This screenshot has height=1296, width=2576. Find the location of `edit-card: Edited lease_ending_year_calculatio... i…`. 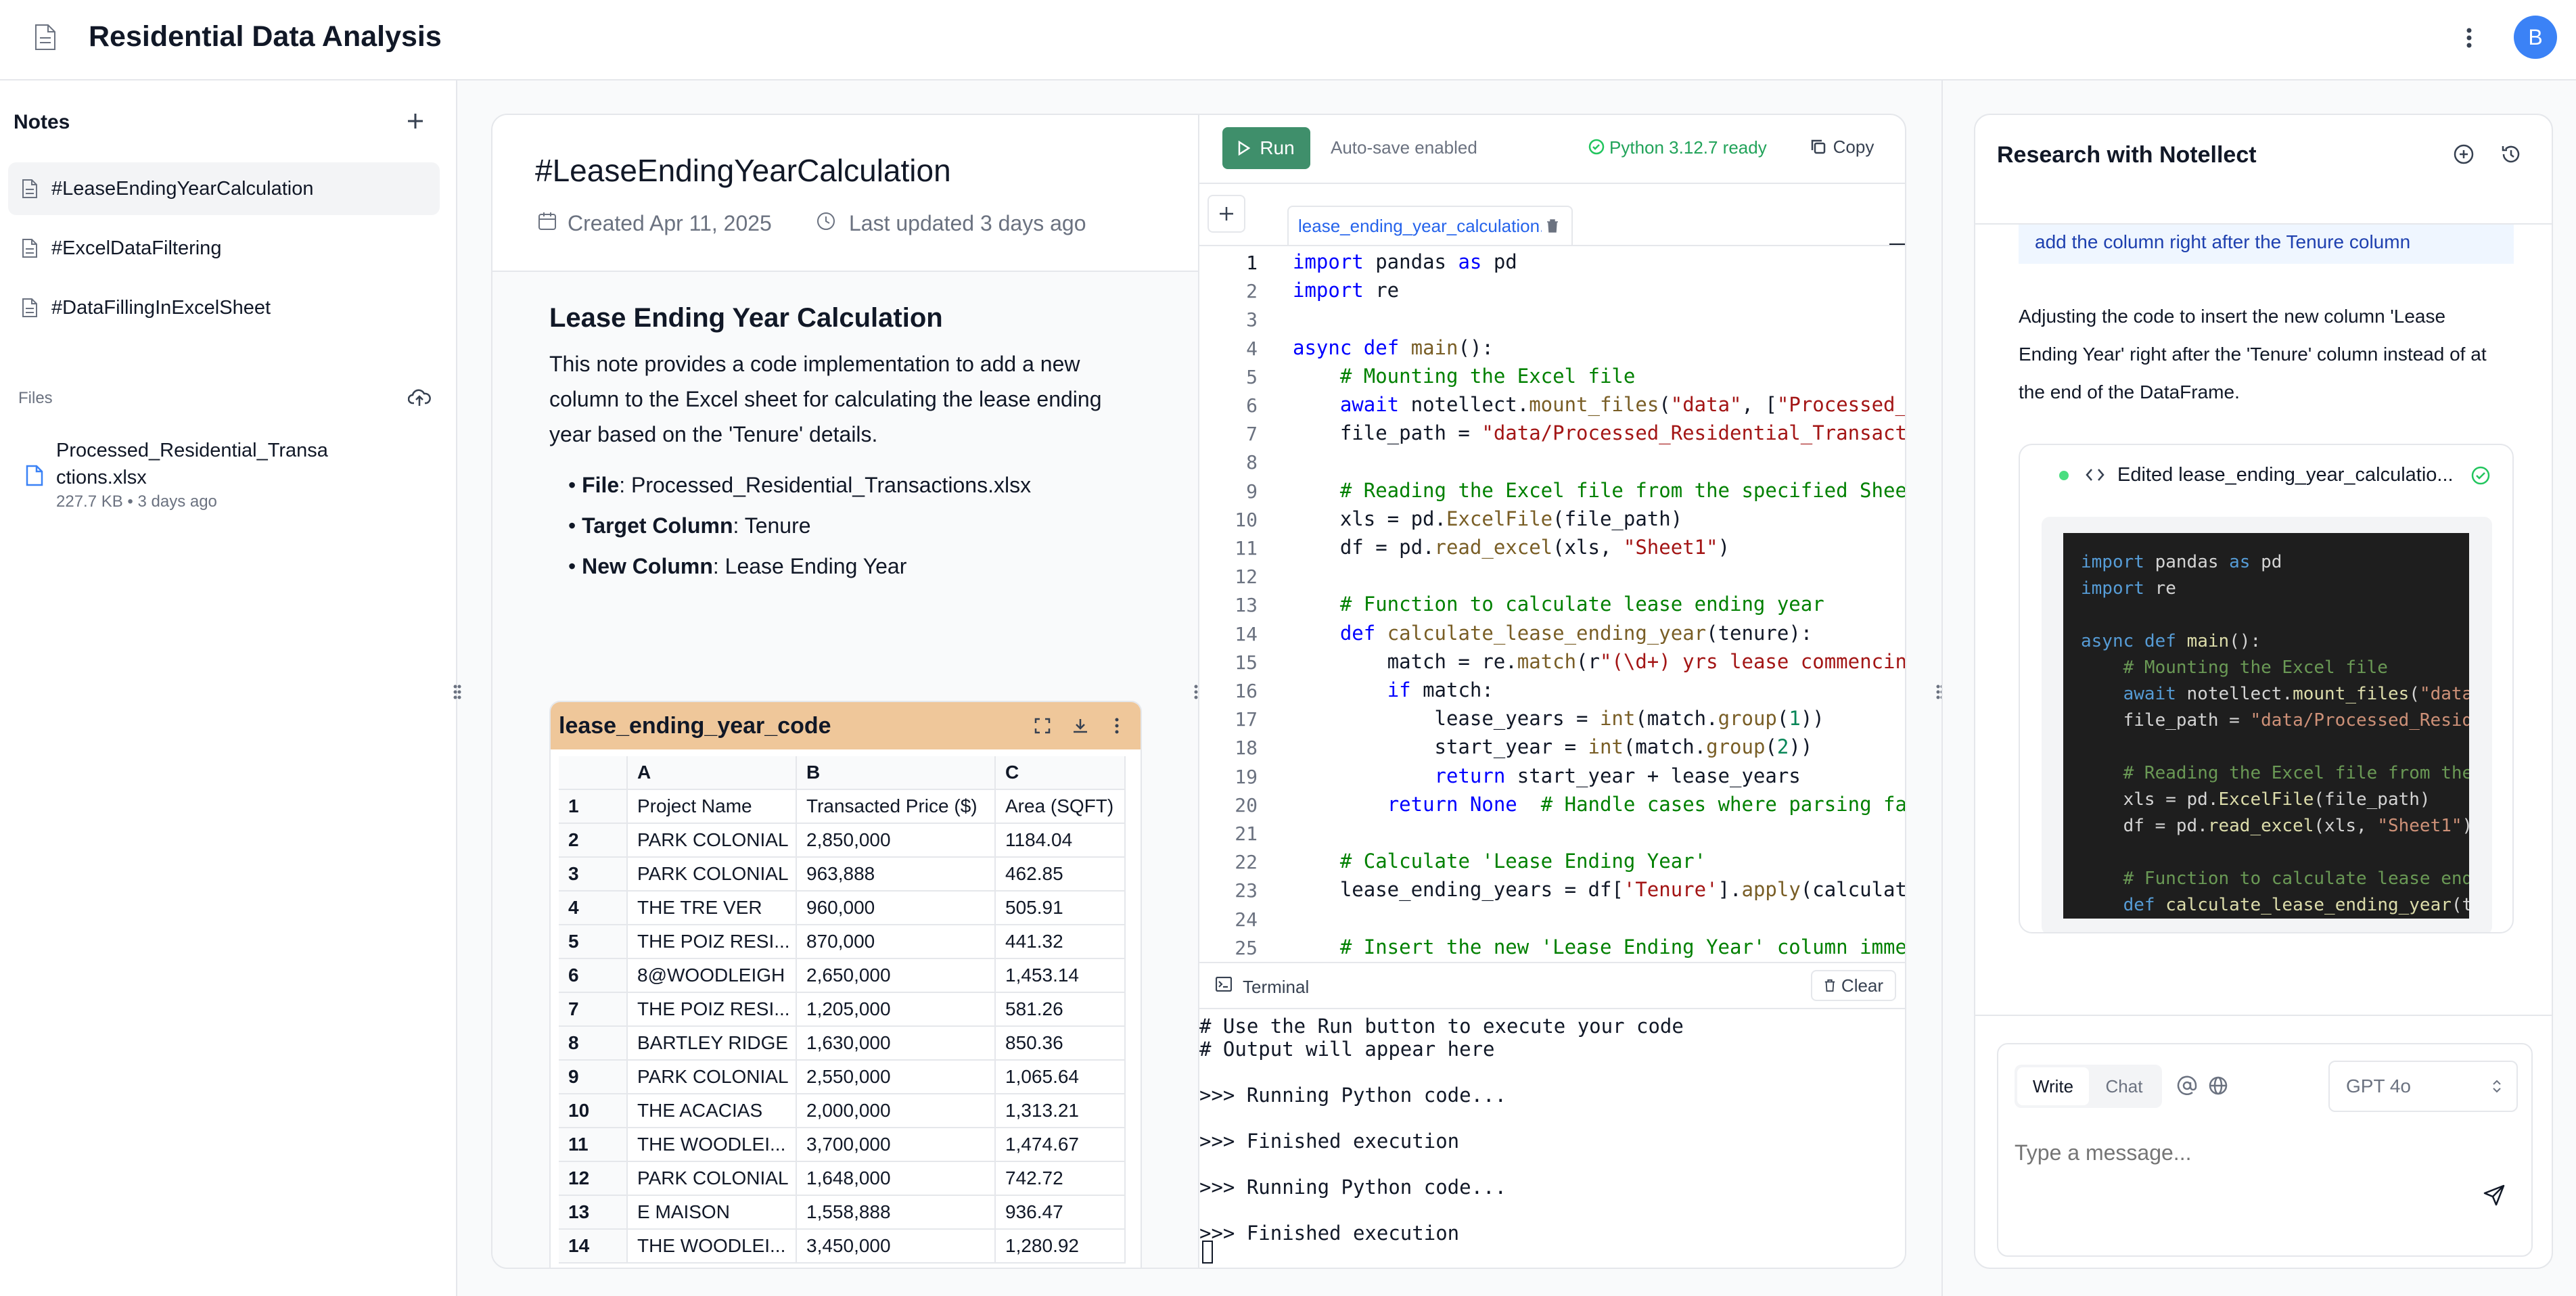

edit-card: Edited lease_ending_year_calculatio... i… is located at coordinates (2266, 688).